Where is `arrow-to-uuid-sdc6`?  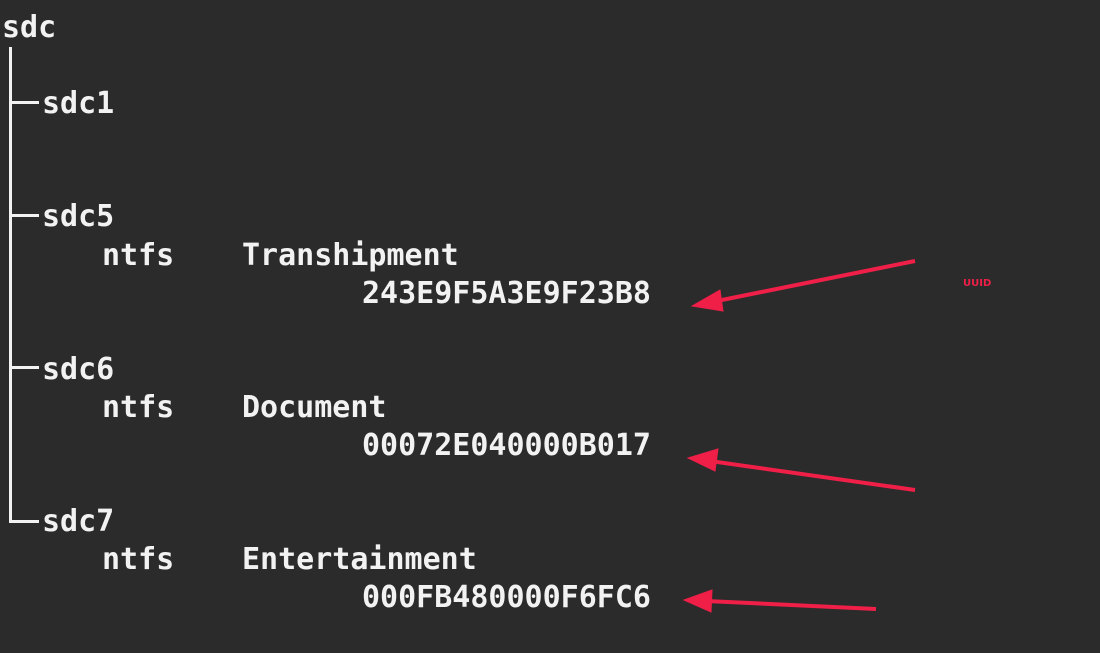
arrow-to-uuid-sdc6 is located at coordinates (812, 475).